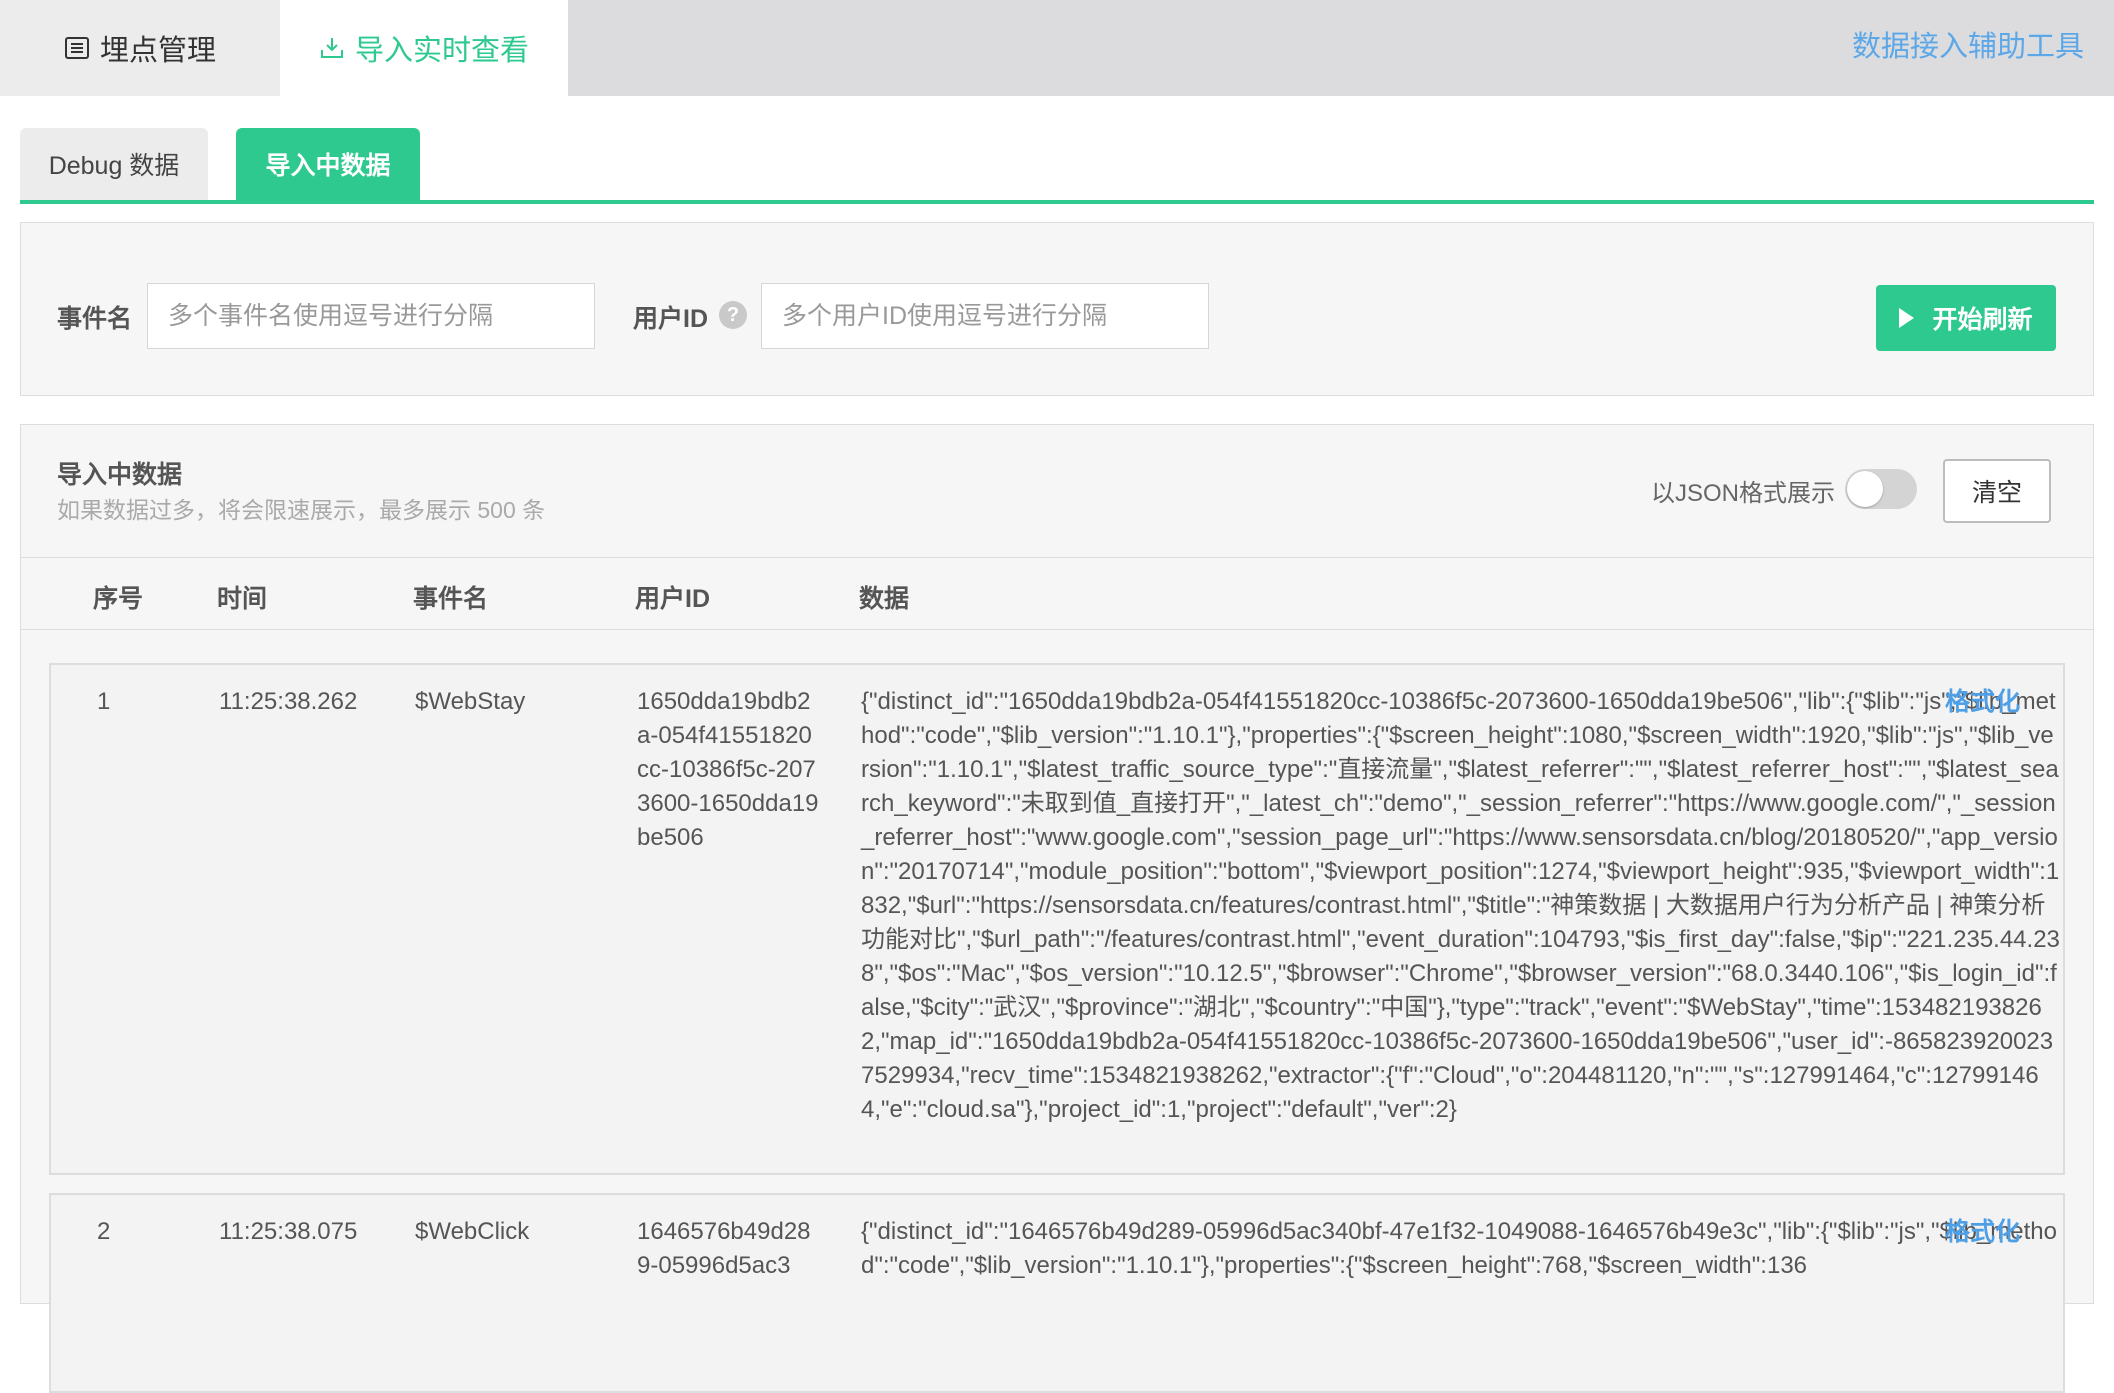 The image size is (2114, 1393). Describe the element at coordinates (1968, 44) in the screenshot. I see `data-access-helper-link: 数据接入辅助工具` at that location.